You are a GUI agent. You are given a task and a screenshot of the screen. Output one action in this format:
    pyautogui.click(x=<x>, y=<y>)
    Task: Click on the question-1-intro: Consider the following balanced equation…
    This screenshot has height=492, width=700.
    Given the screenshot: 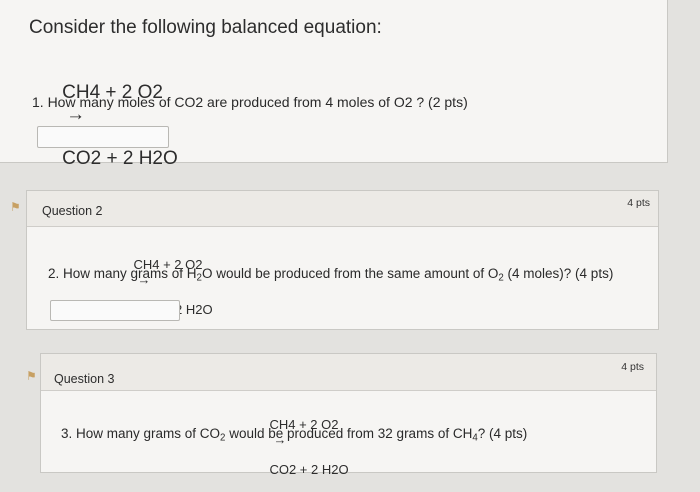 What is the action you would take?
    pyautogui.click(x=205, y=27)
    